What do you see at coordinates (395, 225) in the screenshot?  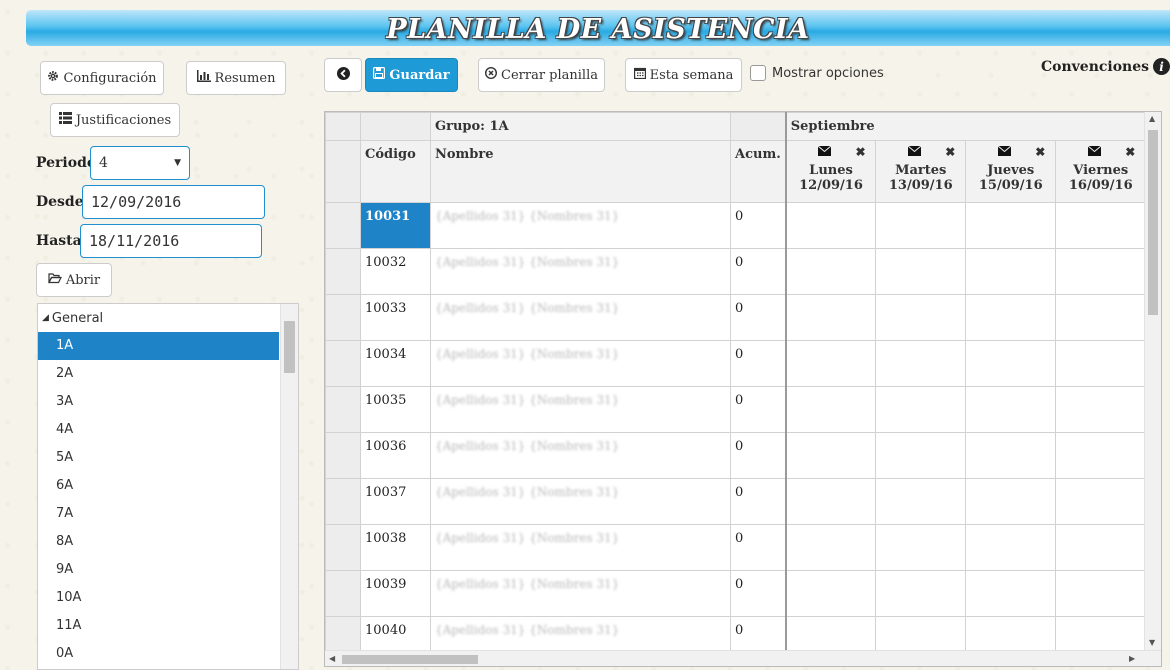 I see `code-cell: 10031` at bounding box center [395, 225].